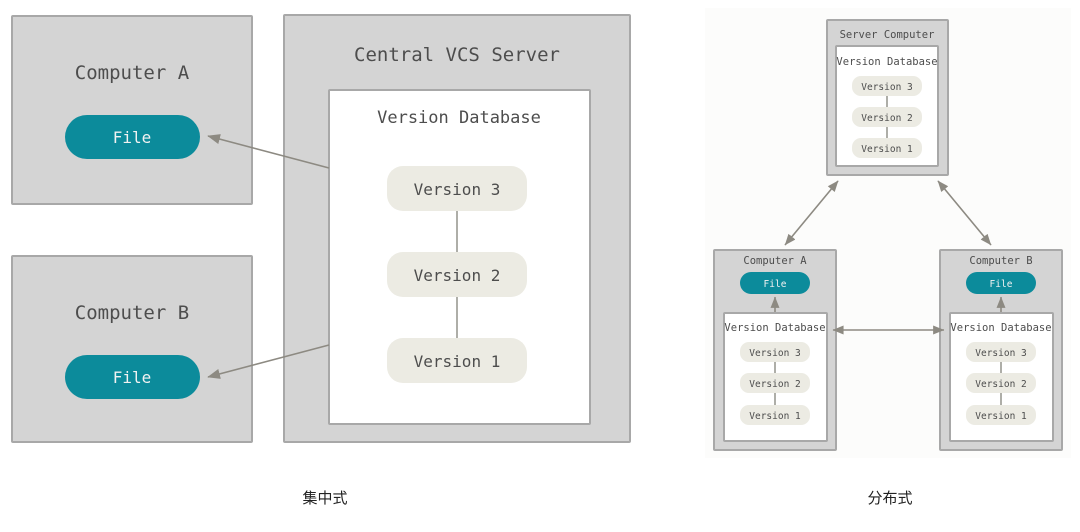 The height and width of the screenshot is (532, 1080). Describe the element at coordinates (886, 118) in the screenshot. I see `server-version-label-2: Version 2` at that location.